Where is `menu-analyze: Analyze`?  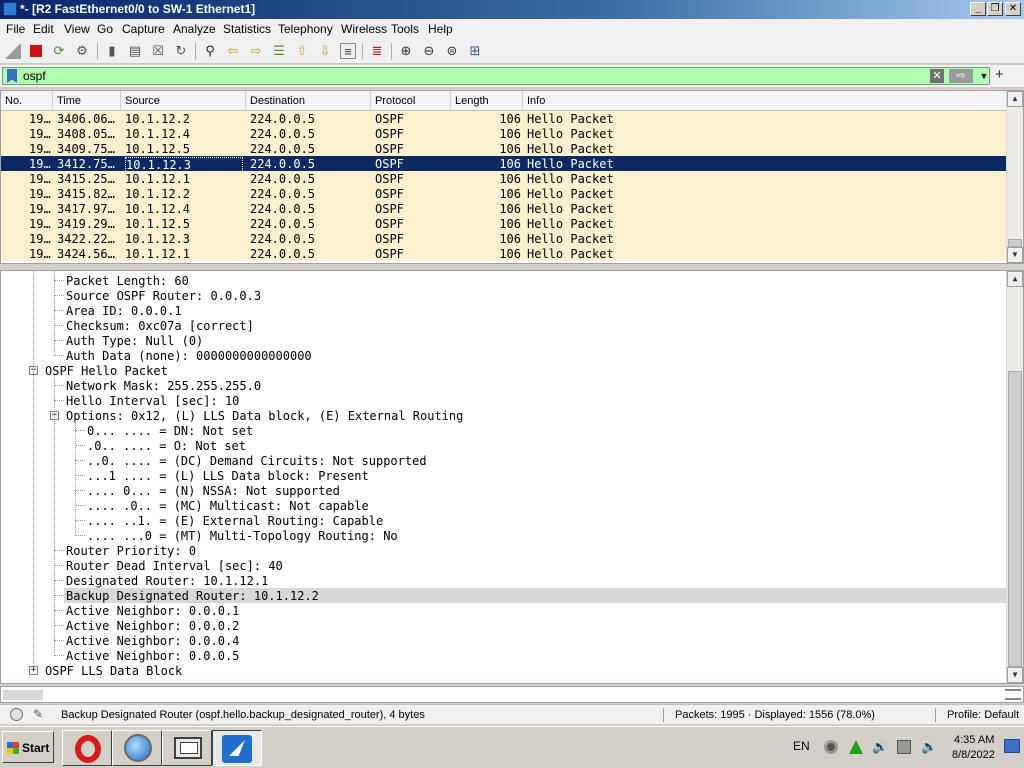
menu-analyze: Analyze is located at coordinates (194, 29).